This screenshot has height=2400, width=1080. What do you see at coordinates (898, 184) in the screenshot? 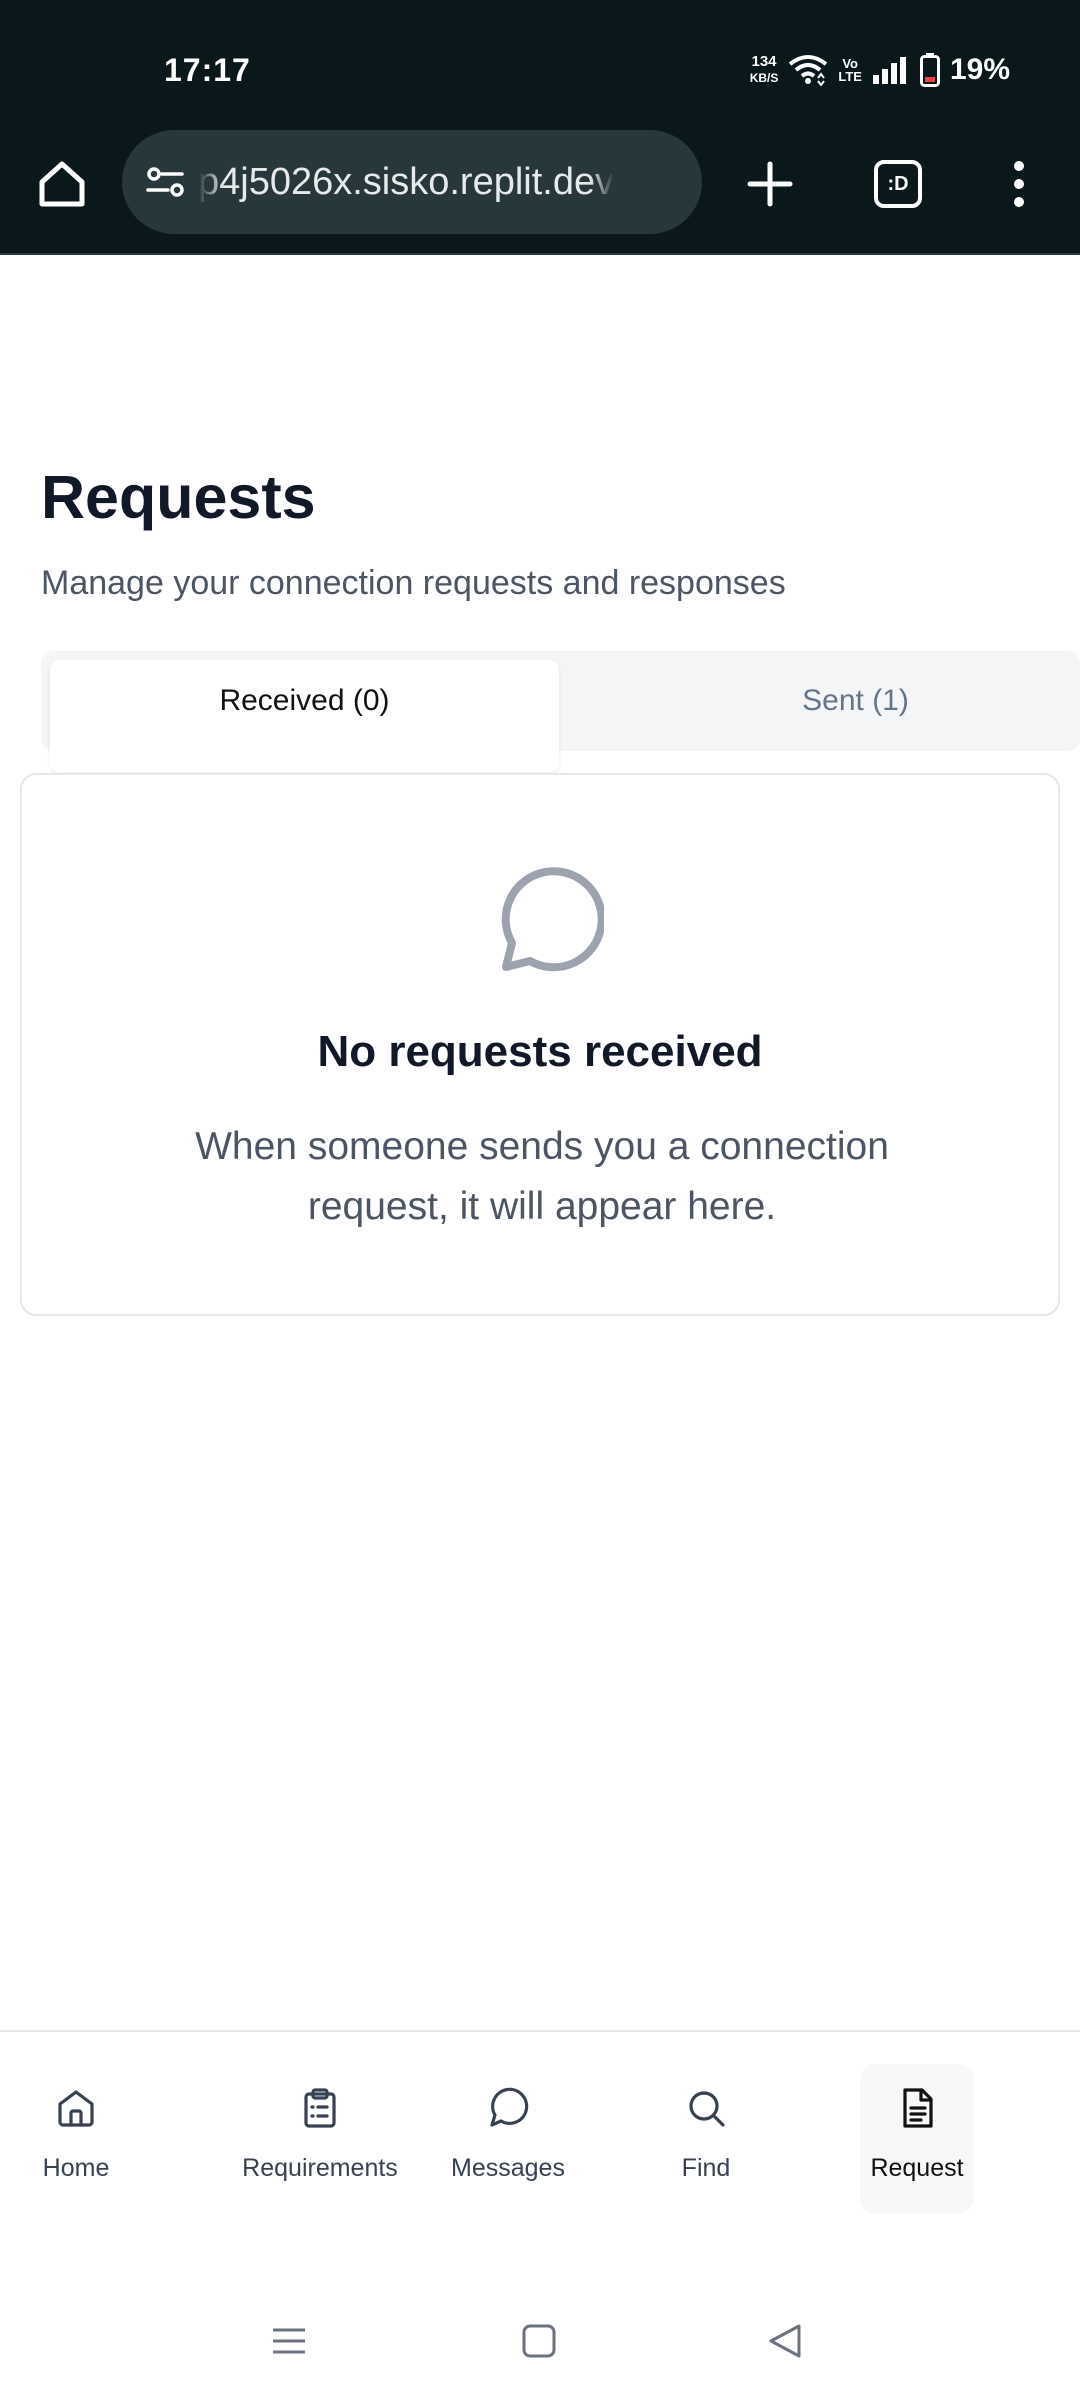
I see `tab-switcher-button: :D` at bounding box center [898, 184].